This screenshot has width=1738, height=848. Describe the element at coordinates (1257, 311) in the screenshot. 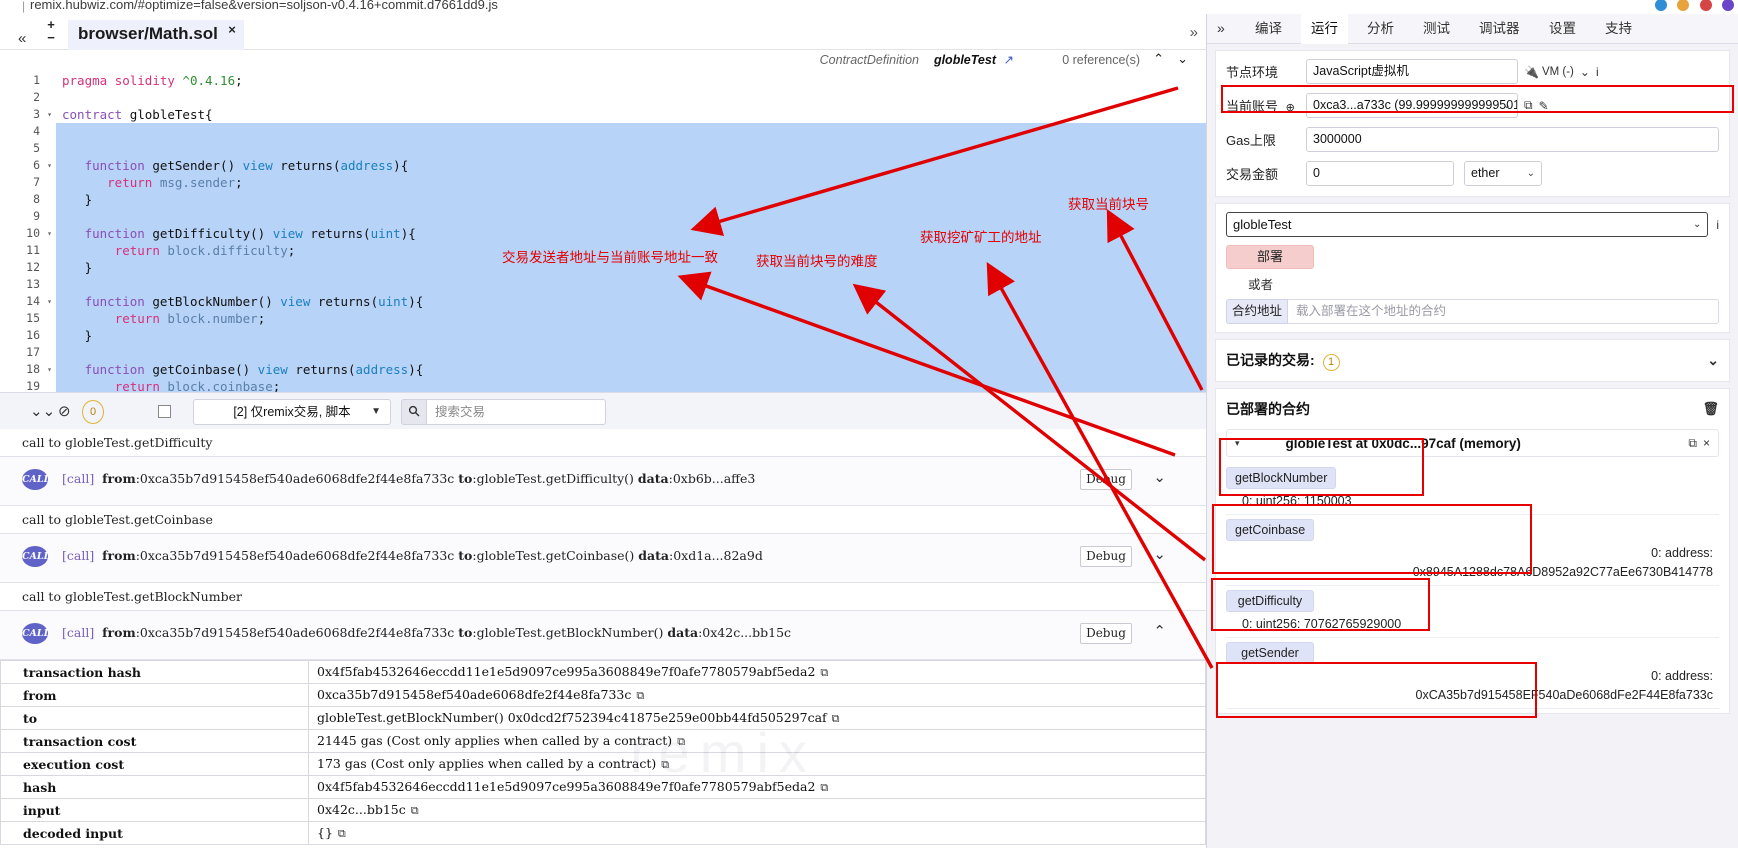

I see `at-address-button: 合约地址` at that location.